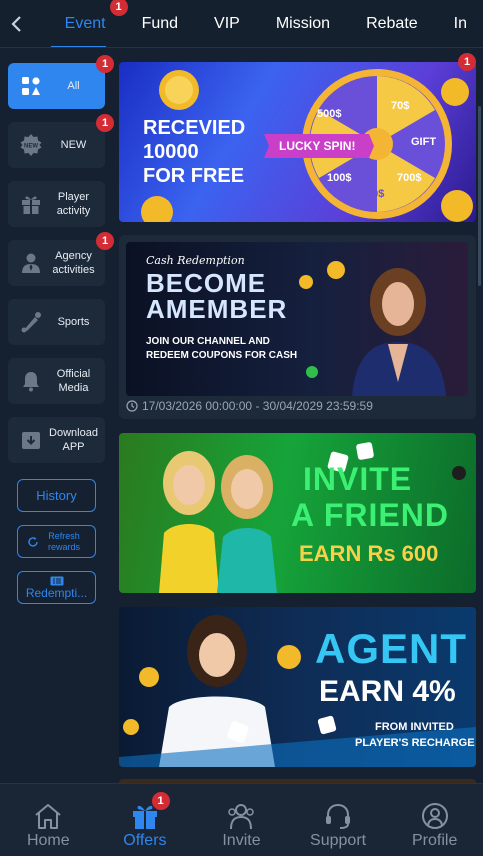 The height and width of the screenshot is (856, 483). I want to click on wheel-label: GIFT, so click(424, 142).